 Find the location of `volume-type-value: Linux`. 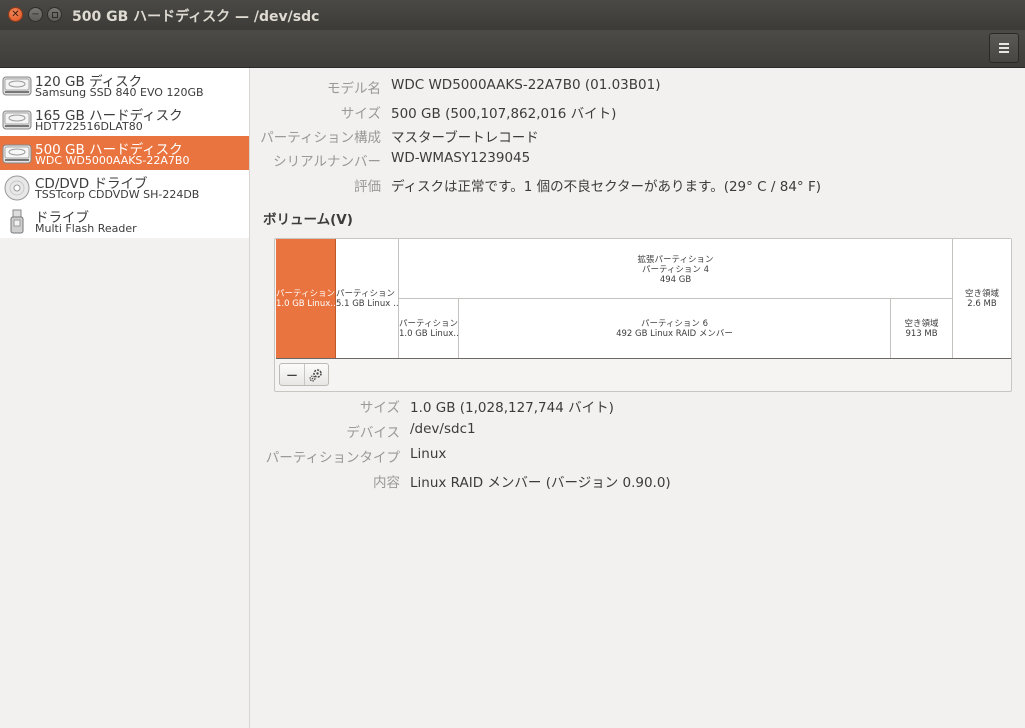

volume-type-value: Linux is located at coordinates (428, 454).